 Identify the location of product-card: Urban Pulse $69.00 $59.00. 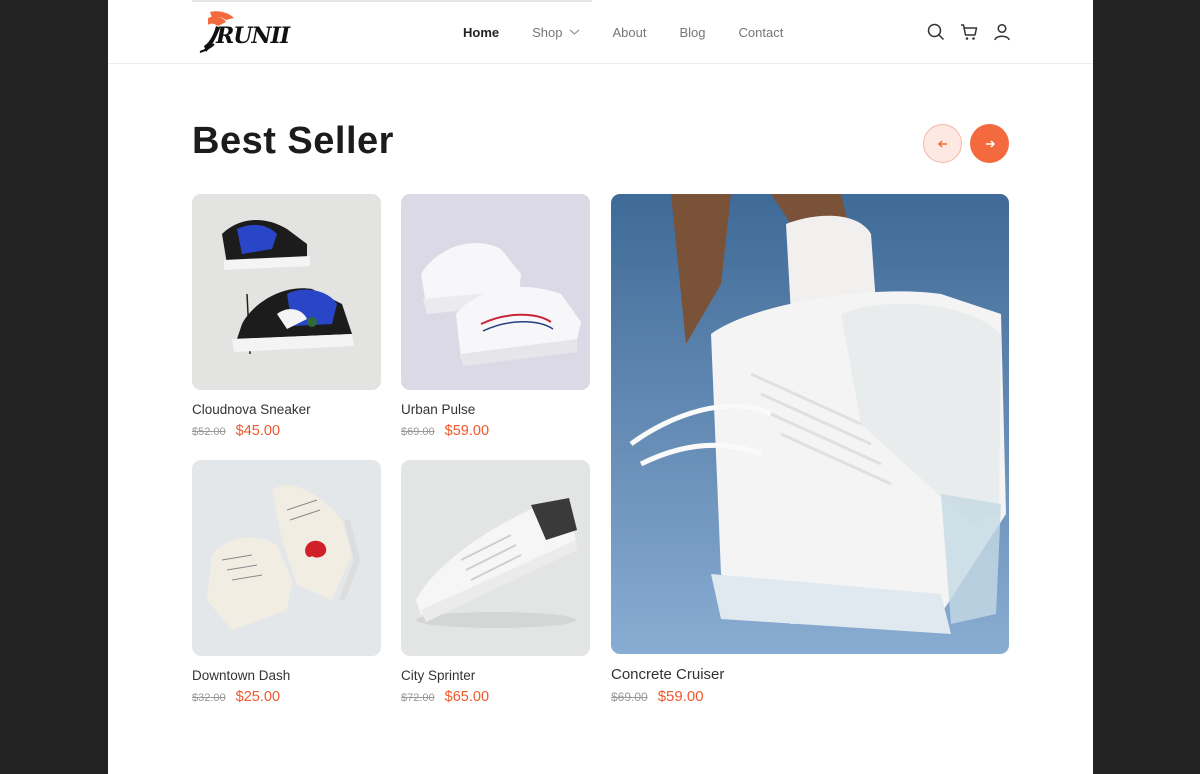
(495, 319).